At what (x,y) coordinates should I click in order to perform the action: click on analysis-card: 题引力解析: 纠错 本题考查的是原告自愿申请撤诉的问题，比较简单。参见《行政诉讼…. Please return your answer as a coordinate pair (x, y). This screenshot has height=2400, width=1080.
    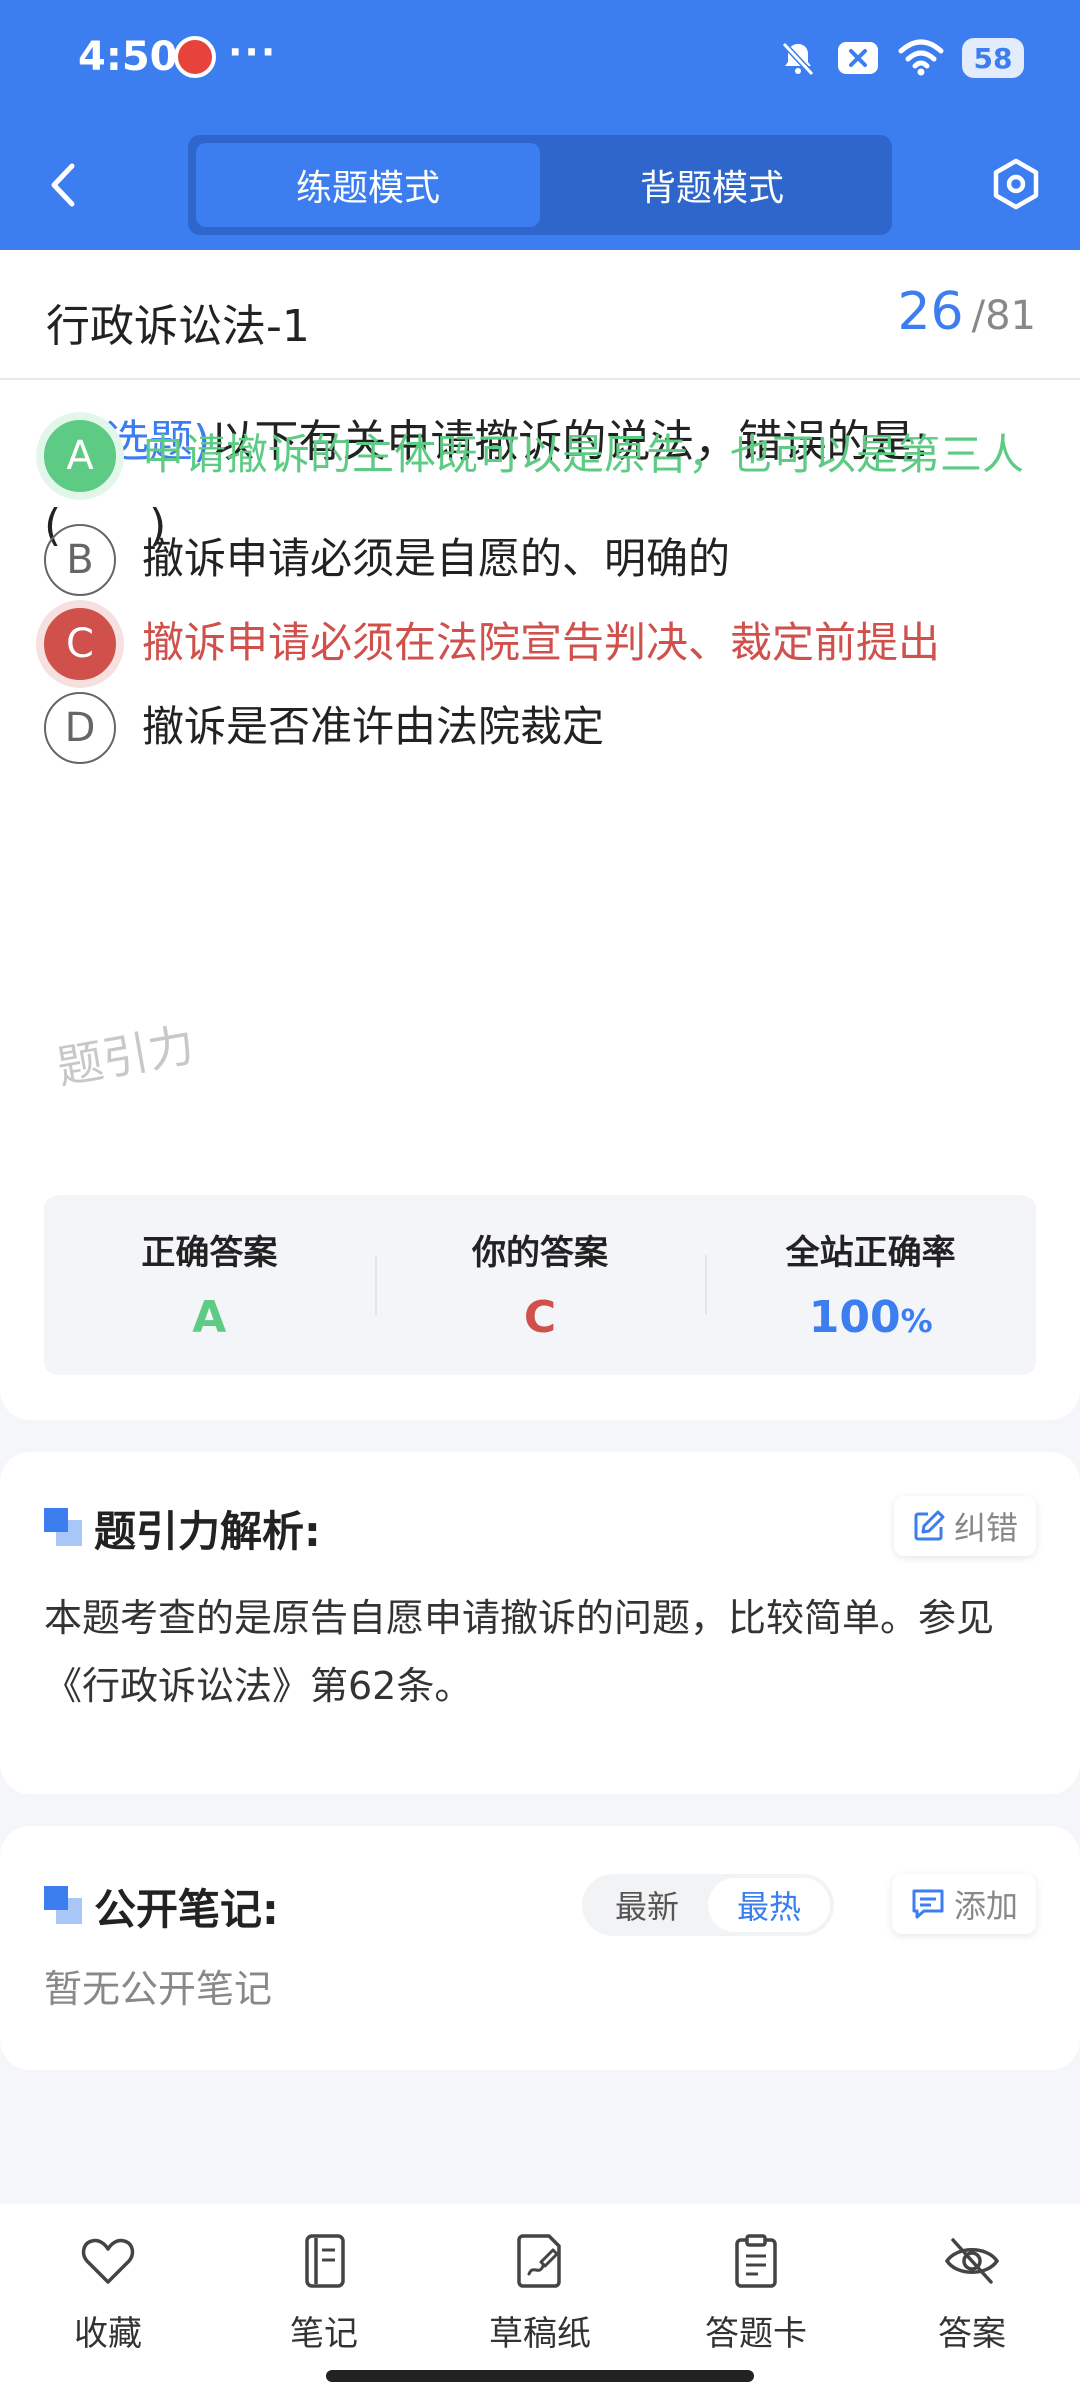
    Looking at the image, I should click on (540, 1623).